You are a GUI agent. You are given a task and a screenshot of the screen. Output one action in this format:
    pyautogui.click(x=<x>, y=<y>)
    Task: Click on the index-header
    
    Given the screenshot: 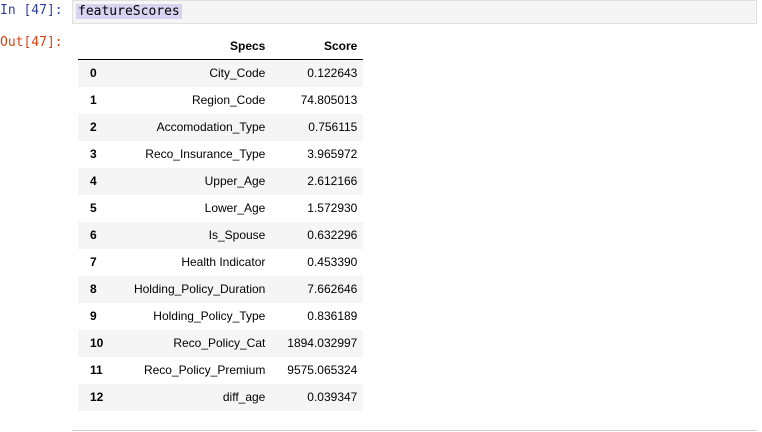 What is the action you would take?
    pyautogui.click(x=95, y=46)
    